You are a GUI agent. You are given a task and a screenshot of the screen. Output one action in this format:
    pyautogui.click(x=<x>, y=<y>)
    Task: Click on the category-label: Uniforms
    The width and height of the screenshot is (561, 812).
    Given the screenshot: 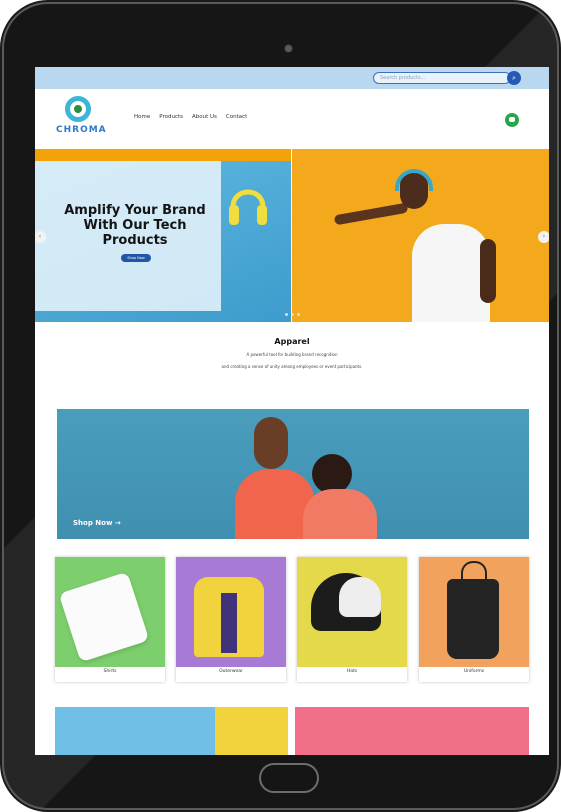 What is the action you would take?
    pyautogui.click(x=474, y=671)
    